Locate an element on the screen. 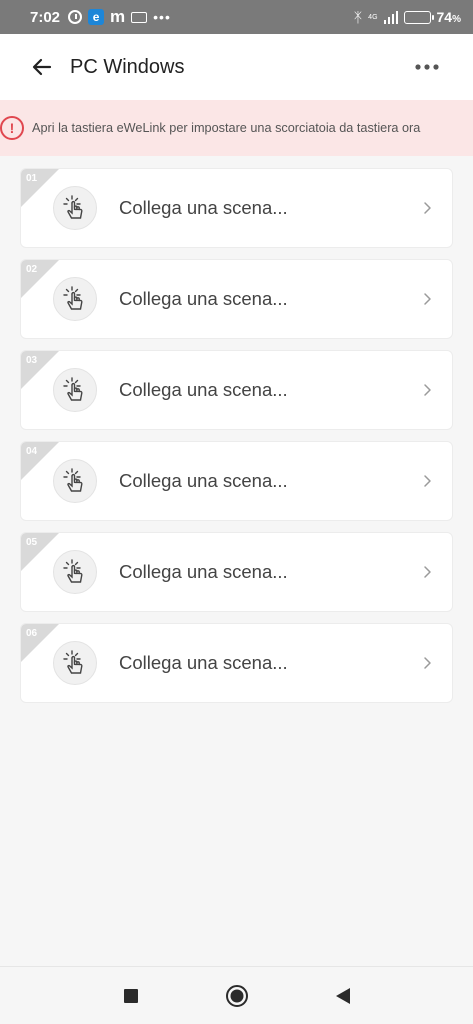 The image size is (473, 1024). signal-icon is located at coordinates (390, 17).